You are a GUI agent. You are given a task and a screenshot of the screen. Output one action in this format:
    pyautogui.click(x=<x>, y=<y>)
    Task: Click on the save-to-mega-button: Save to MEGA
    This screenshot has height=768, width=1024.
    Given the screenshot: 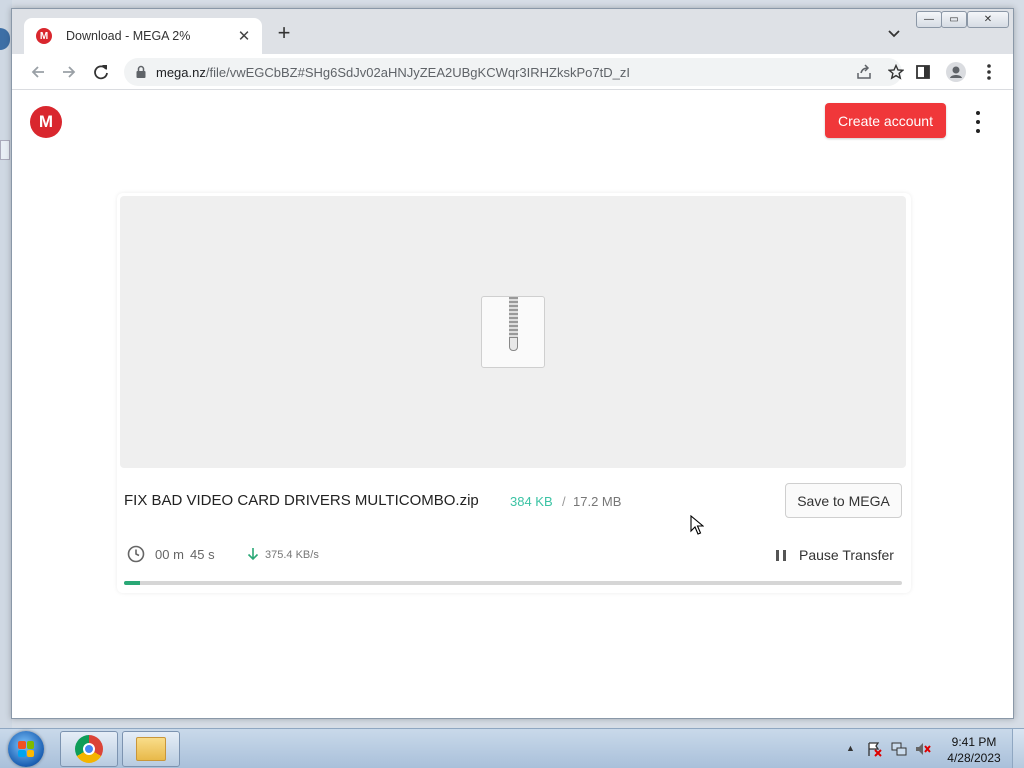 What is the action you would take?
    pyautogui.click(x=843, y=500)
    